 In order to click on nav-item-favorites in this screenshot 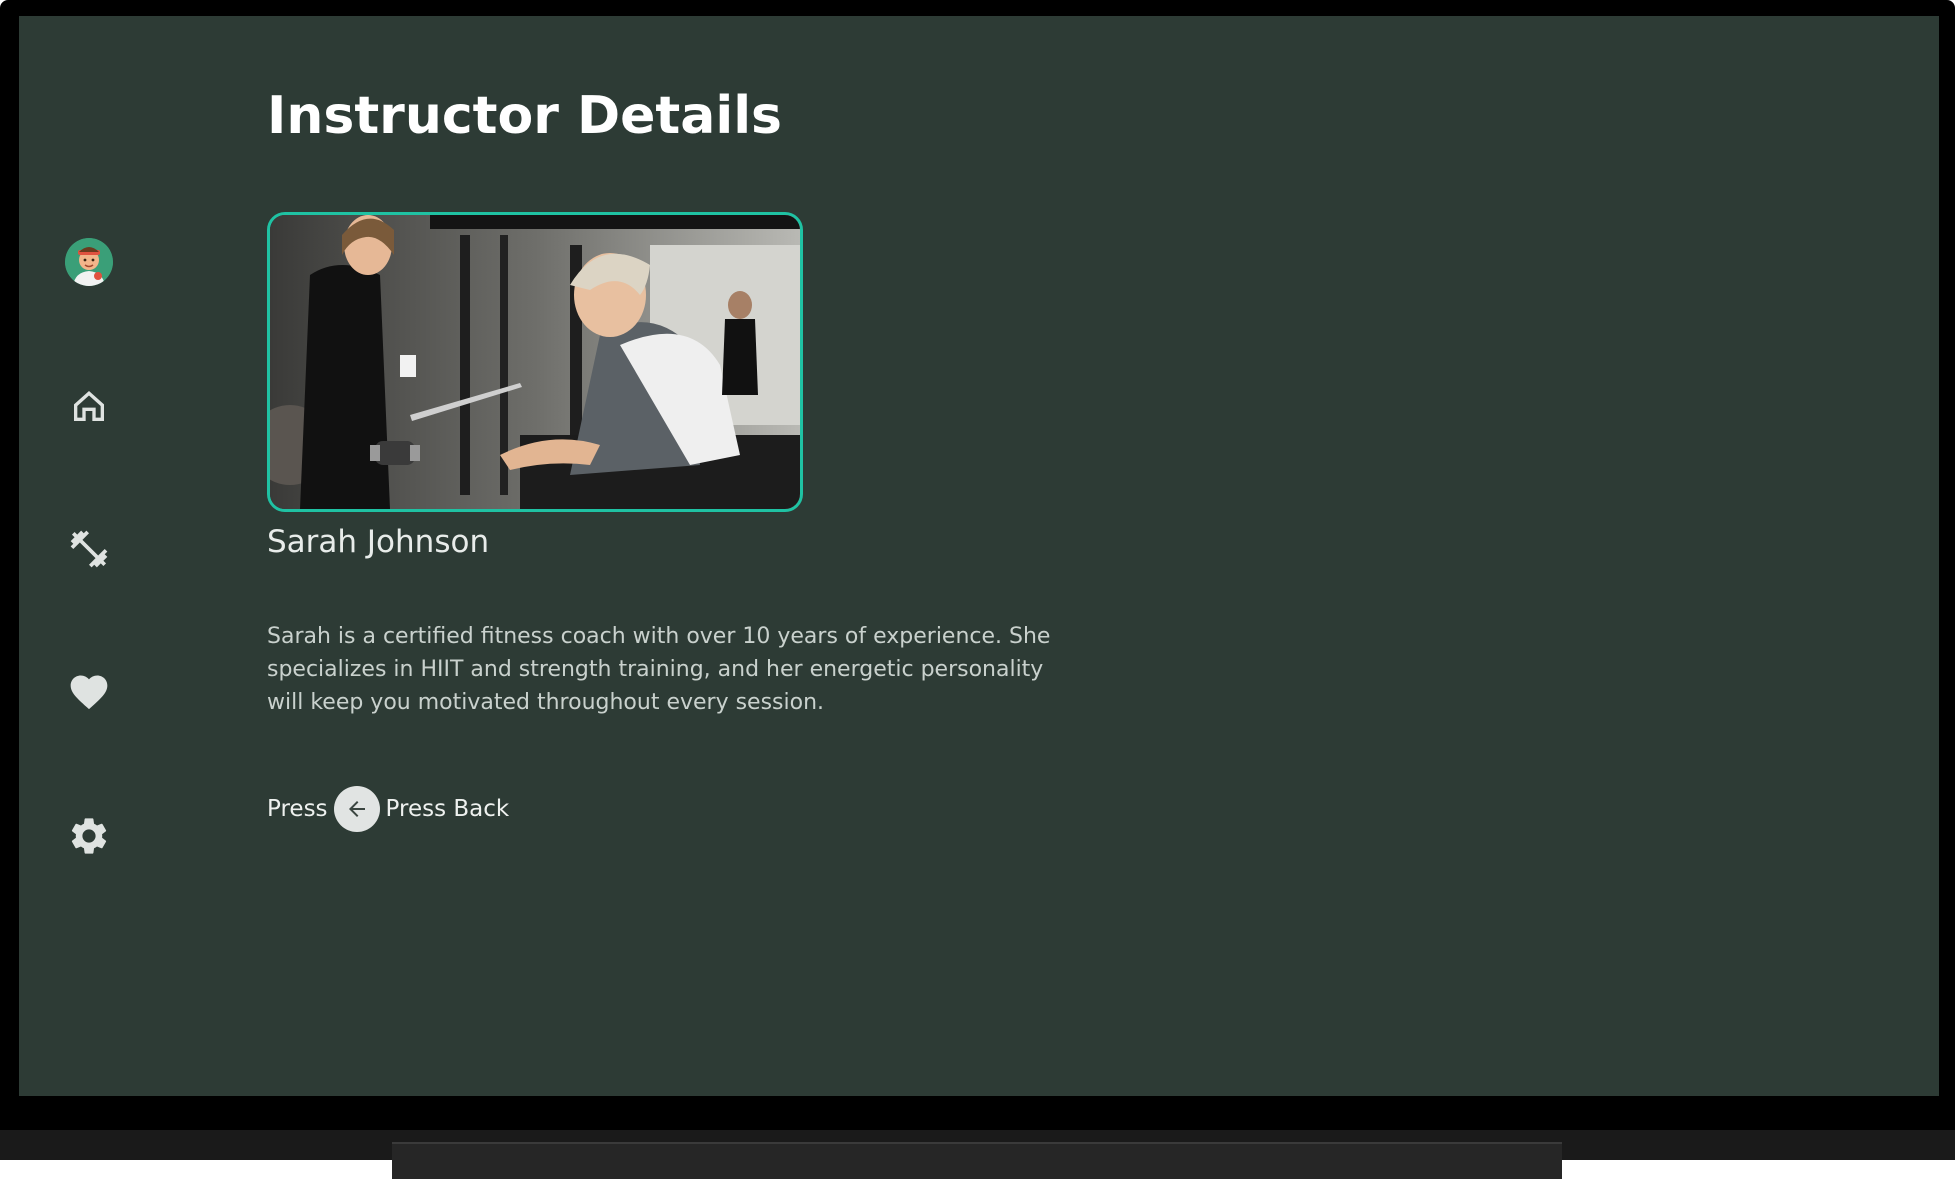, I will do `click(89, 692)`.